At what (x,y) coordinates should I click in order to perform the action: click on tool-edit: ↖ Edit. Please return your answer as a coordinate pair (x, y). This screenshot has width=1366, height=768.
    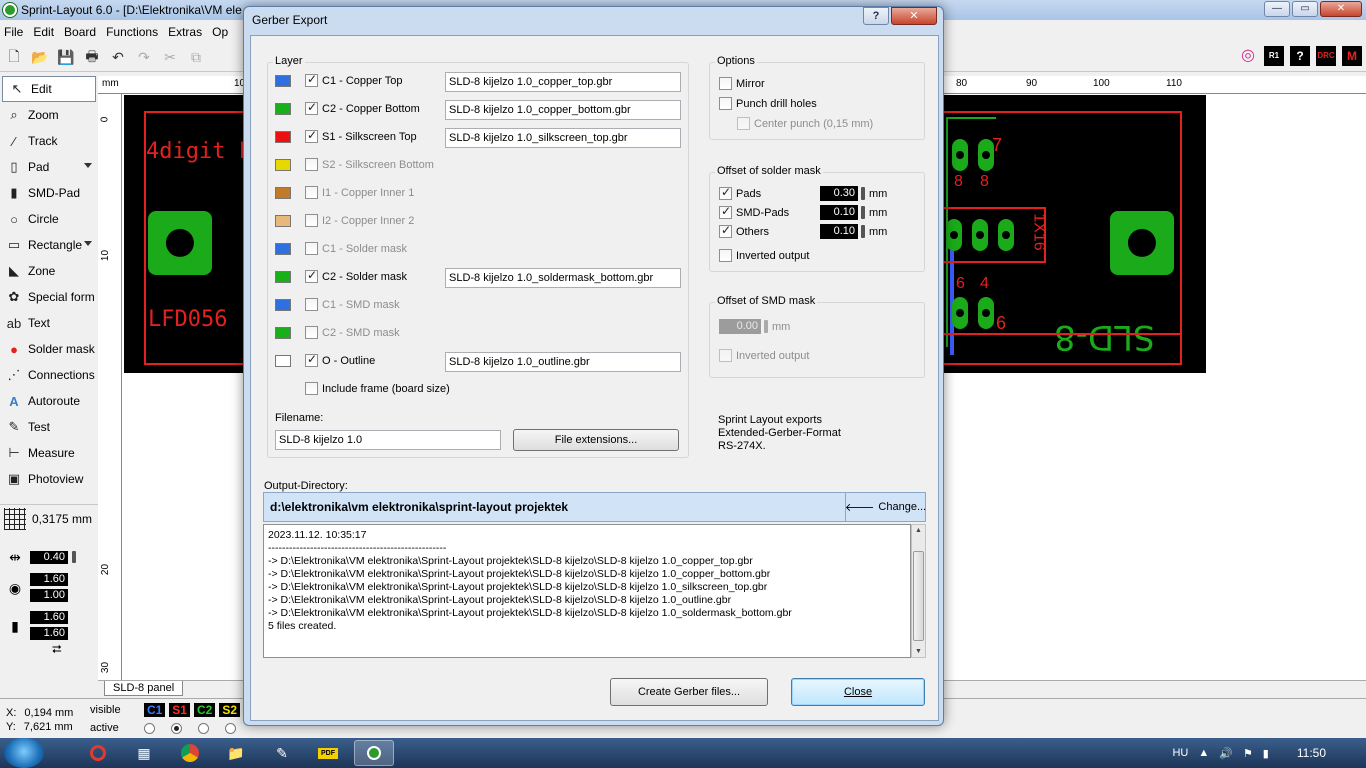
    Looking at the image, I should click on (49, 89).